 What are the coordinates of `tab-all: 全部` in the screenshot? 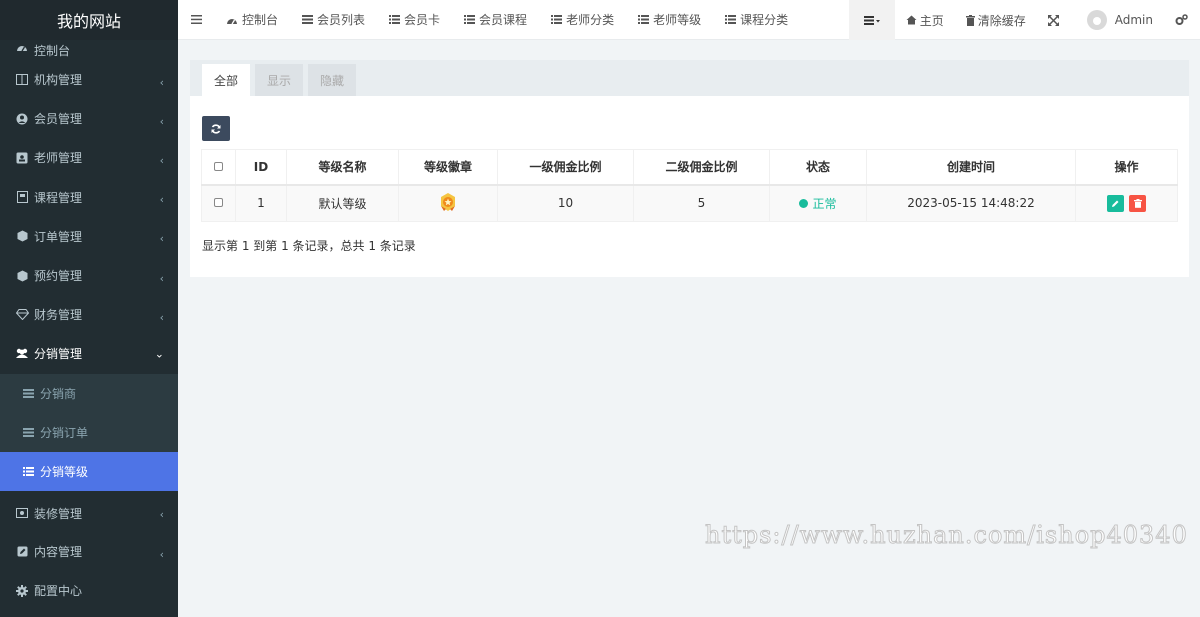 It's located at (226, 80).